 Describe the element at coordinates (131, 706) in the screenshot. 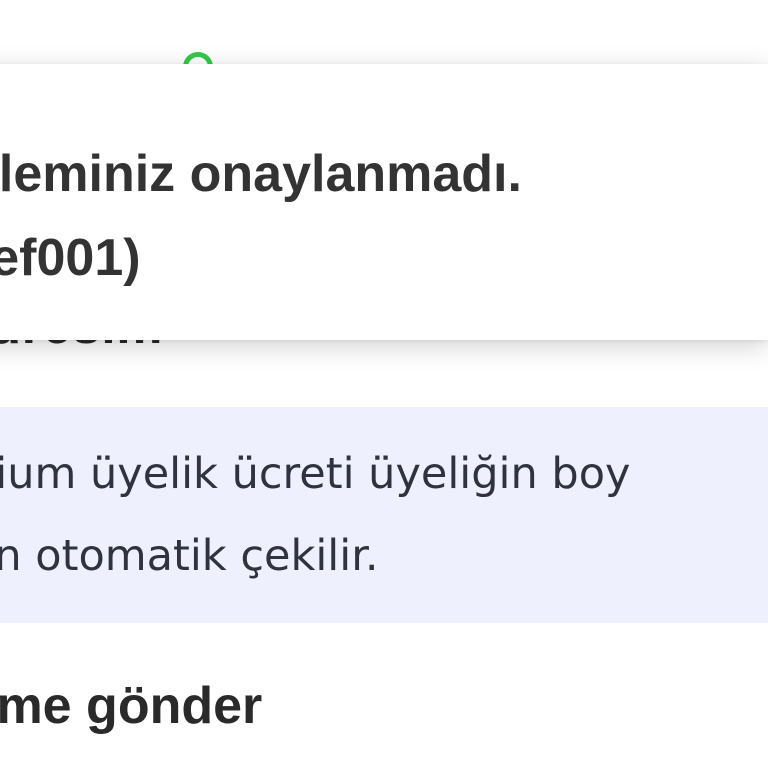

I see `send-section-heading: lme gönder` at that location.